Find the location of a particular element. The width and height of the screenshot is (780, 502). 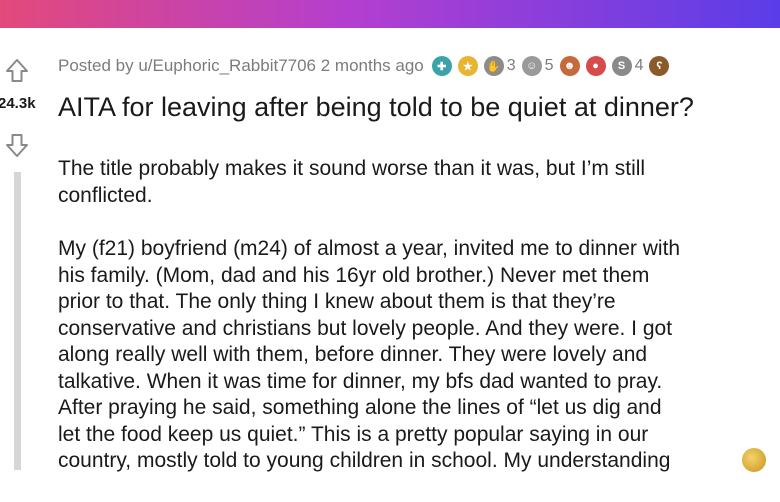

awards-row: ✚ ★ ✋ 3 ☺ 5 ☻ ● S 4 ʕ is located at coordinates (553, 66).